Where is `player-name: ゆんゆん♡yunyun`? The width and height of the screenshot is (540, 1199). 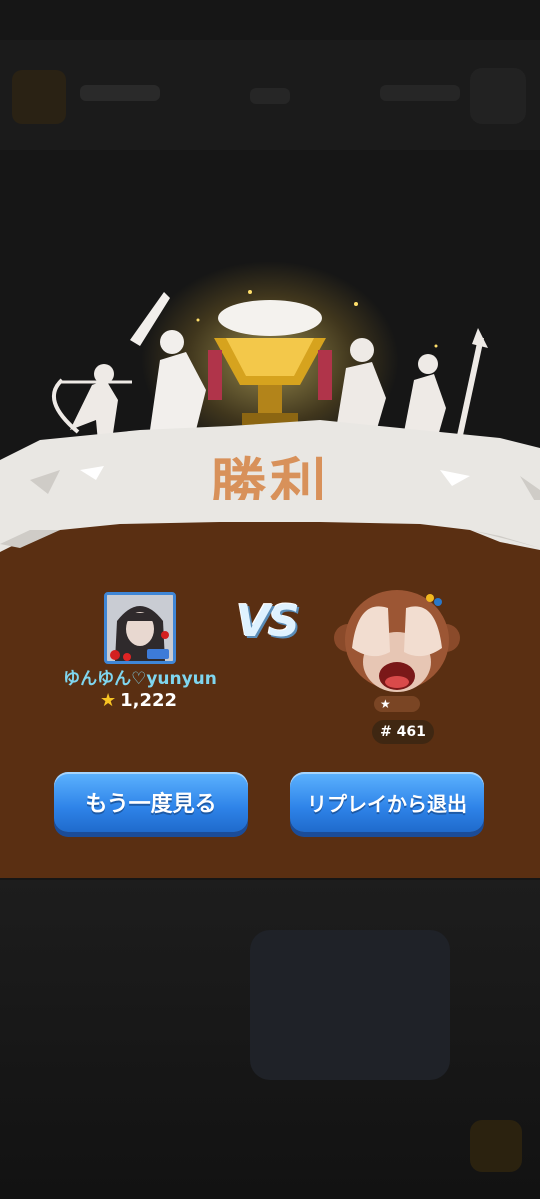
player-name: ゆんゆん♡yunyun is located at coordinates (140, 679).